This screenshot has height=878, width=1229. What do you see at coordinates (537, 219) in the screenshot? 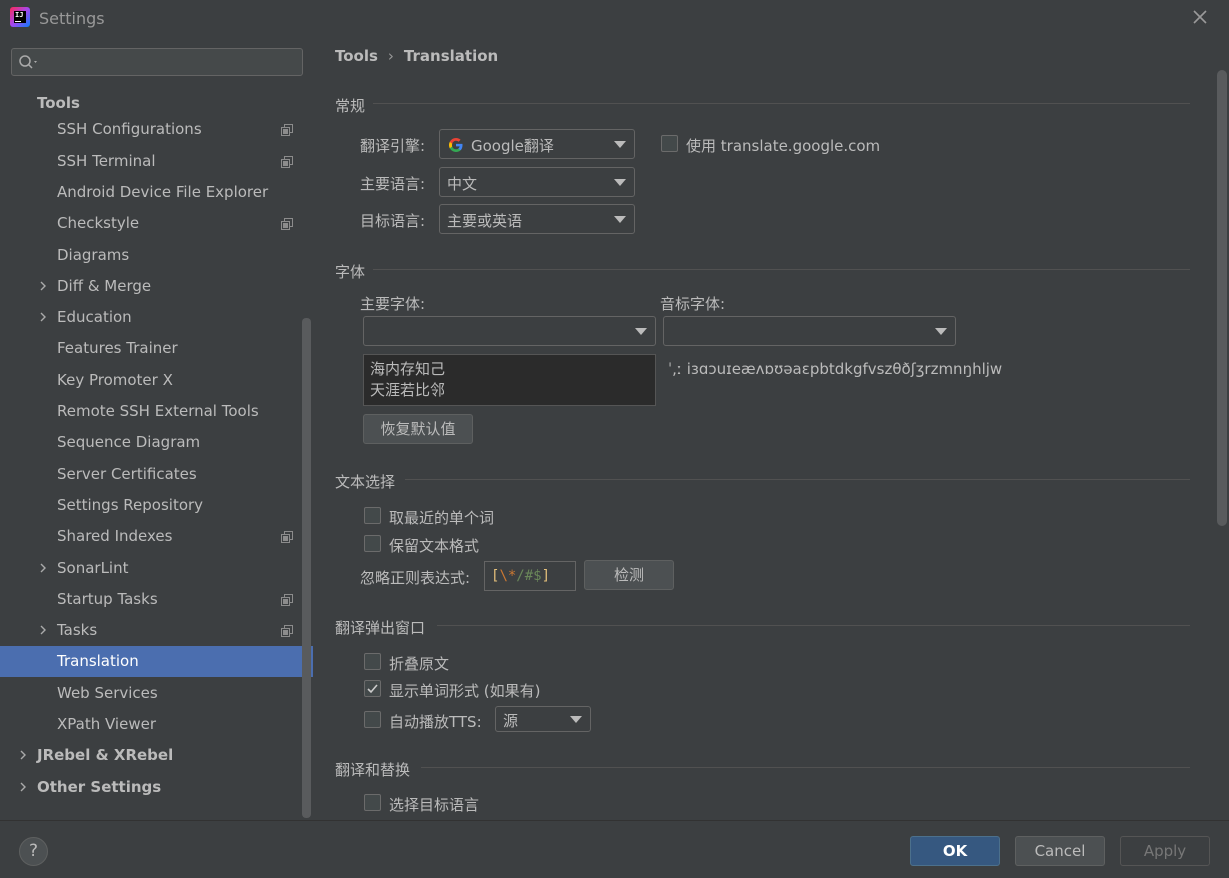
I see `target-language-dropdown: 主要或英语` at bounding box center [537, 219].